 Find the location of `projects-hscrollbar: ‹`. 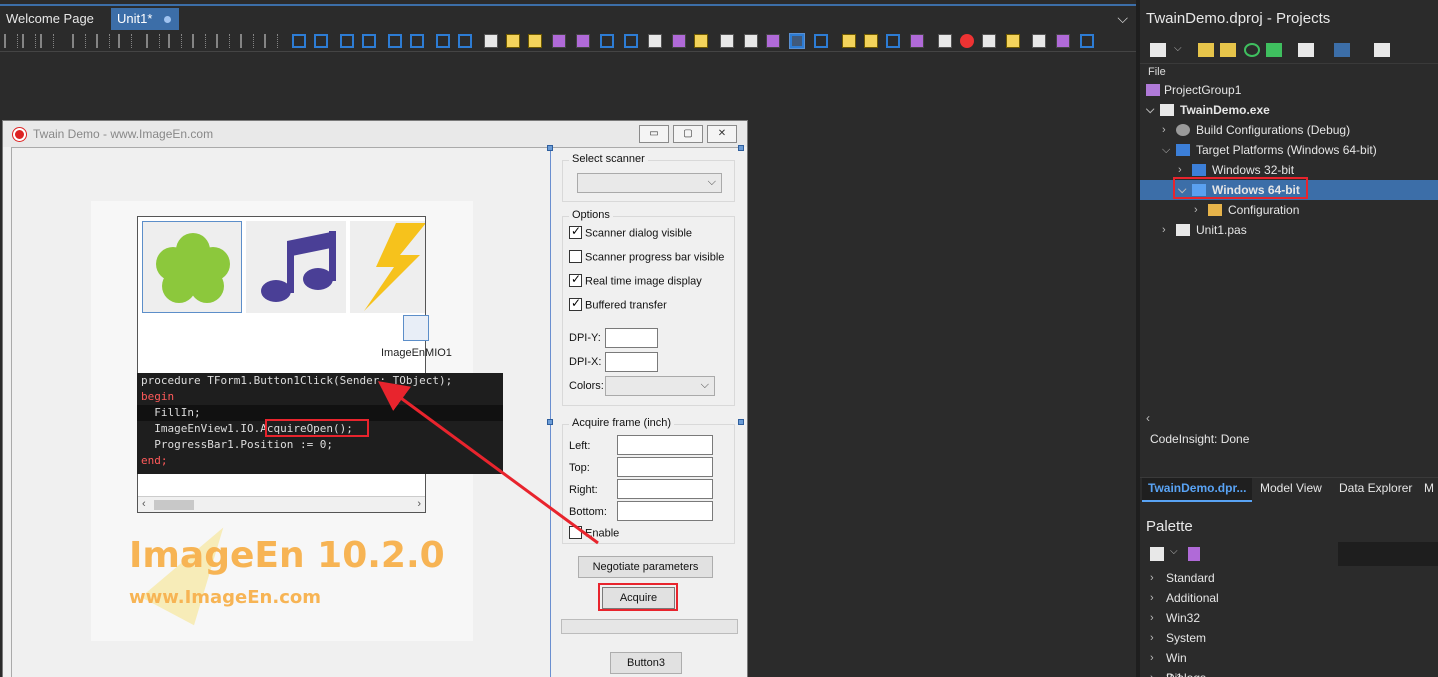

projects-hscrollbar: ‹ is located at coordinates (1289, 419).